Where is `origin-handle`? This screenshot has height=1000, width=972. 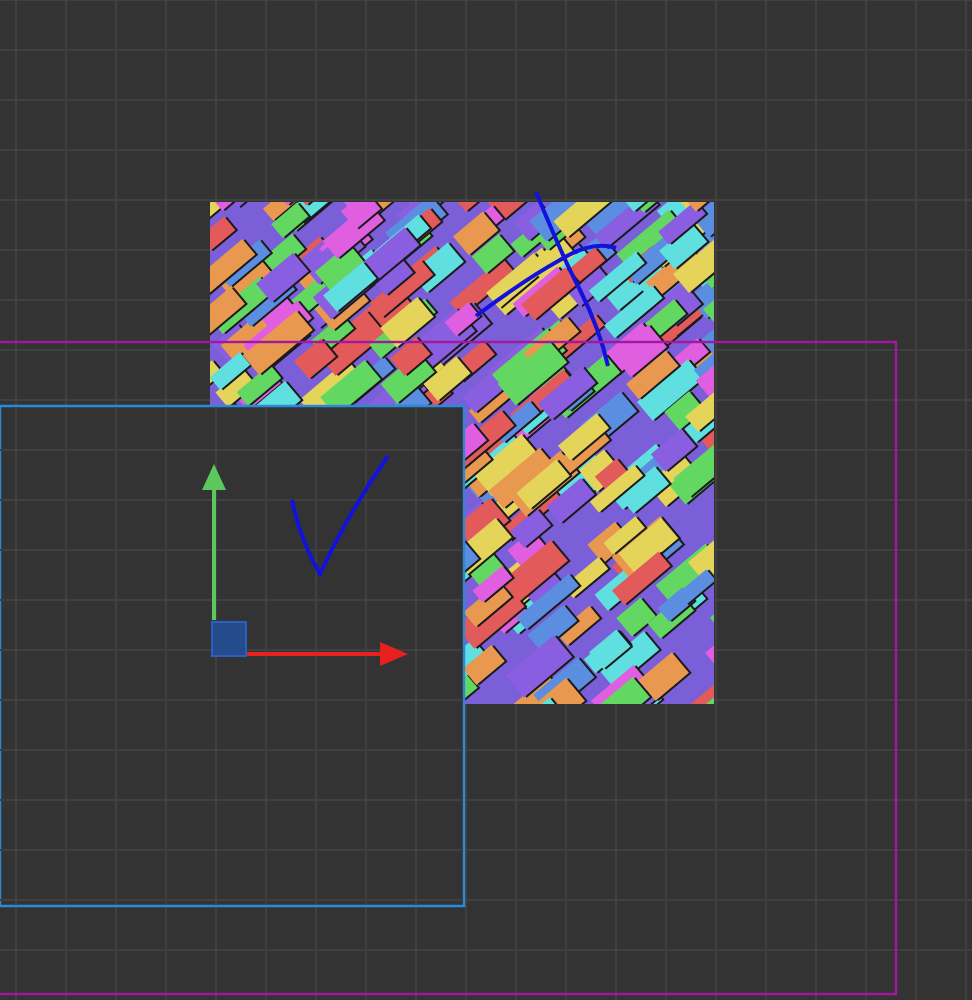 origin-handle is located at coordinates (229, 639).